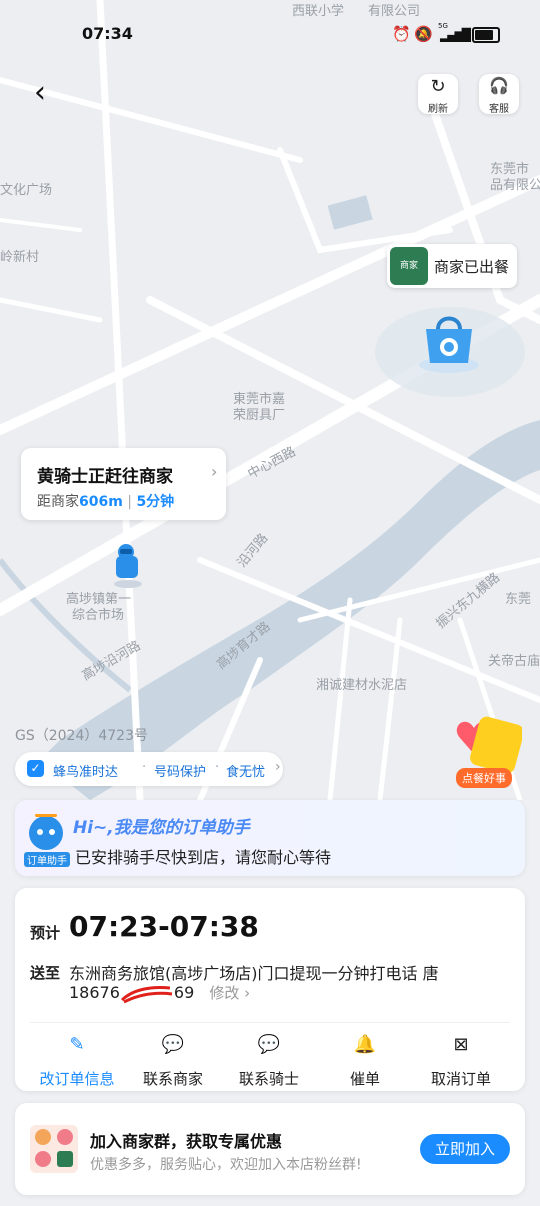  Describe the element at coordinates (155, 502) in the screenshot. I see `rider-eta: 5分钟` at that location.